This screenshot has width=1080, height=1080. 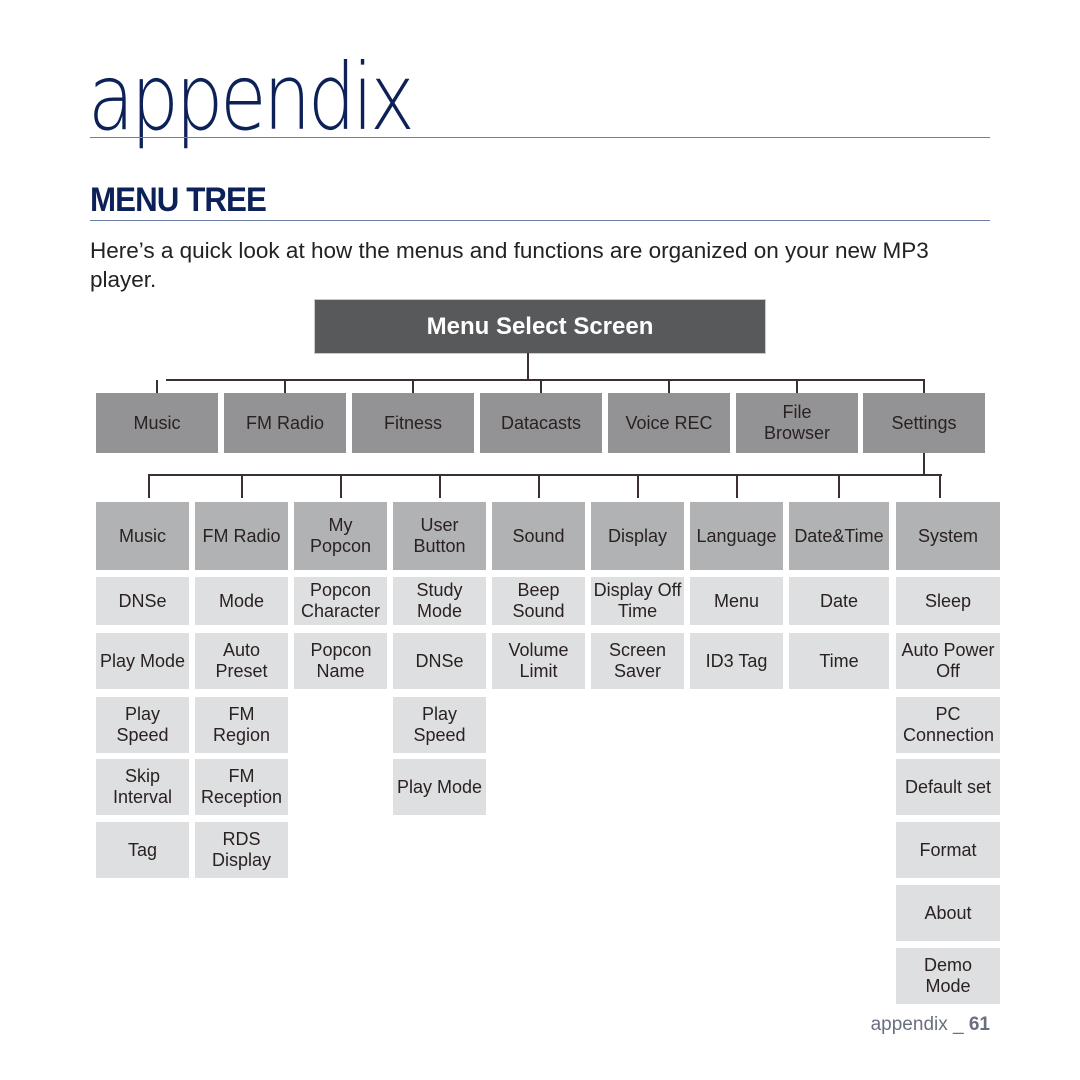 I want to click on menu-box-file-browser-label: File Browser, so click(x=796, y=422).